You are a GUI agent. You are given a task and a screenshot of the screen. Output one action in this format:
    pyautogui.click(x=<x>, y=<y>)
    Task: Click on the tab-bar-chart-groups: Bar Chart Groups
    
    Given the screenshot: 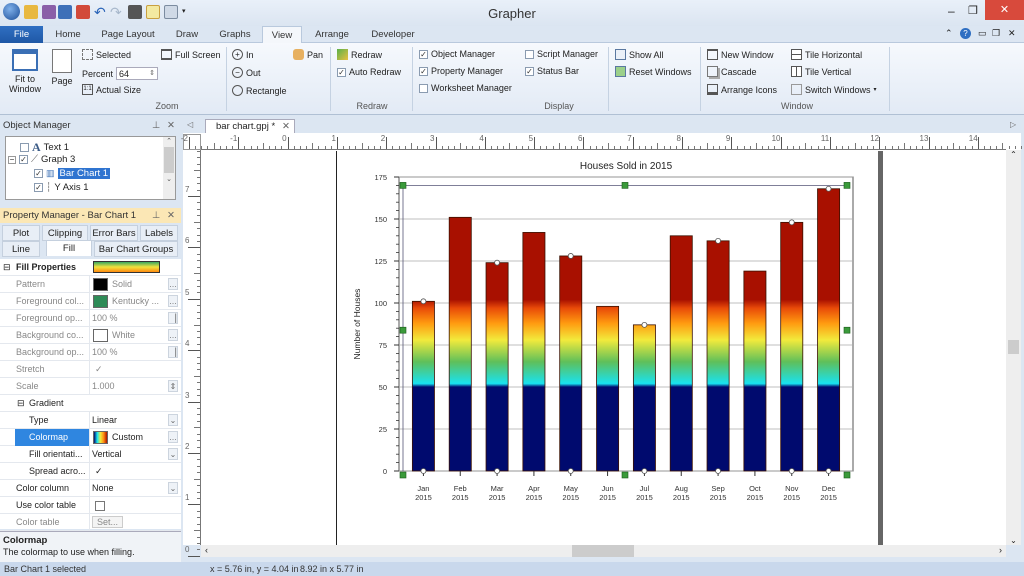 What is the action you would take?
    pyautogui.click(x=136, y=249)
    